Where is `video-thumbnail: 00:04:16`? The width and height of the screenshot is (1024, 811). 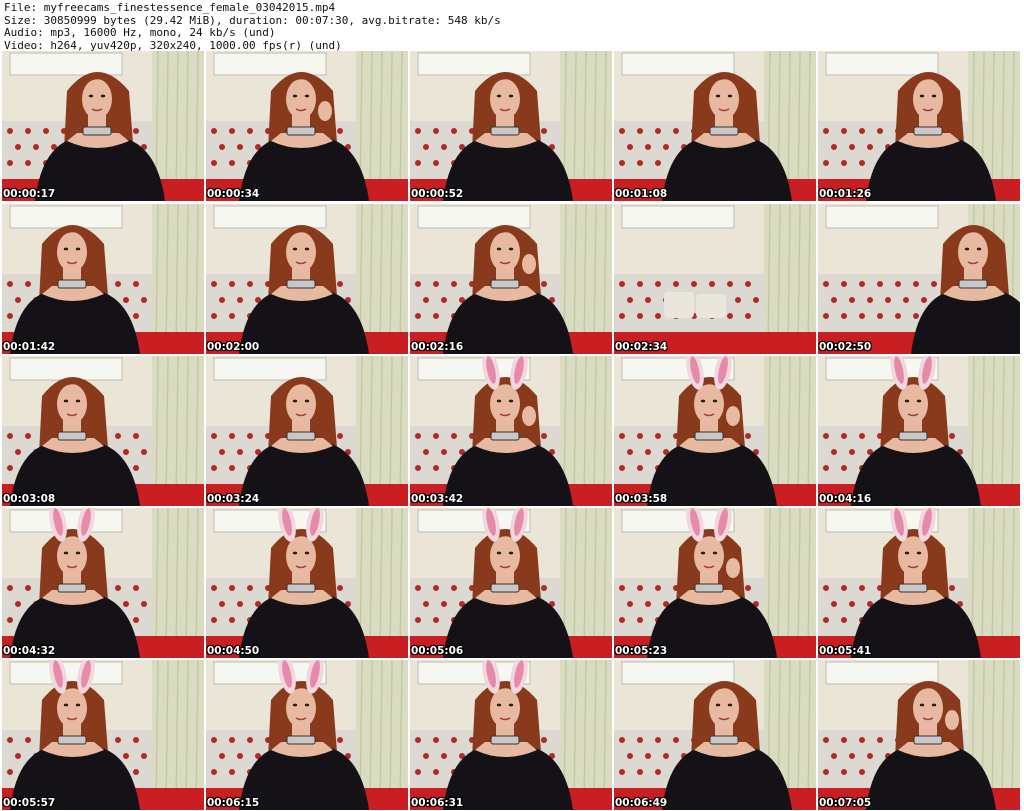 video-thumbnail: 00:04:16 is located at coordinates (919, 431).